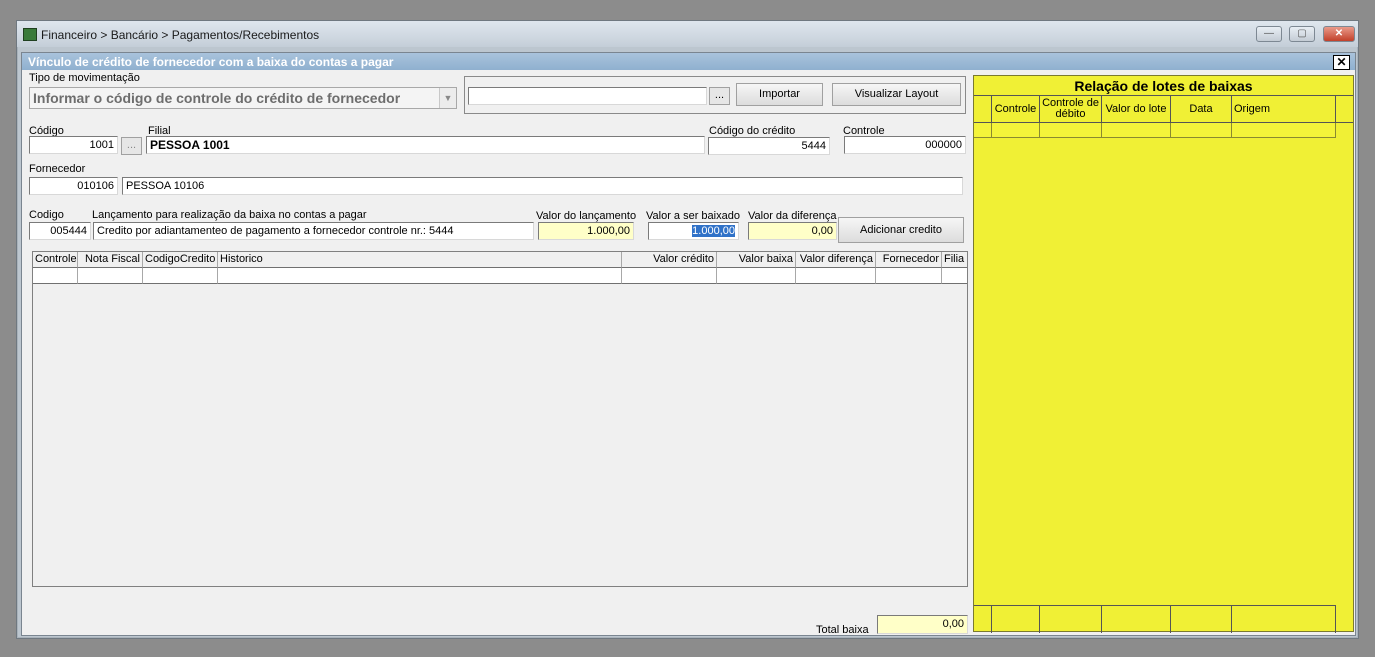 This screenshot has height=657, width=1375. What do you see at coordinates (425, 145) in the screenshot?
I see `filial-input: PESSOA 1001` at bounding box center [425, 145].